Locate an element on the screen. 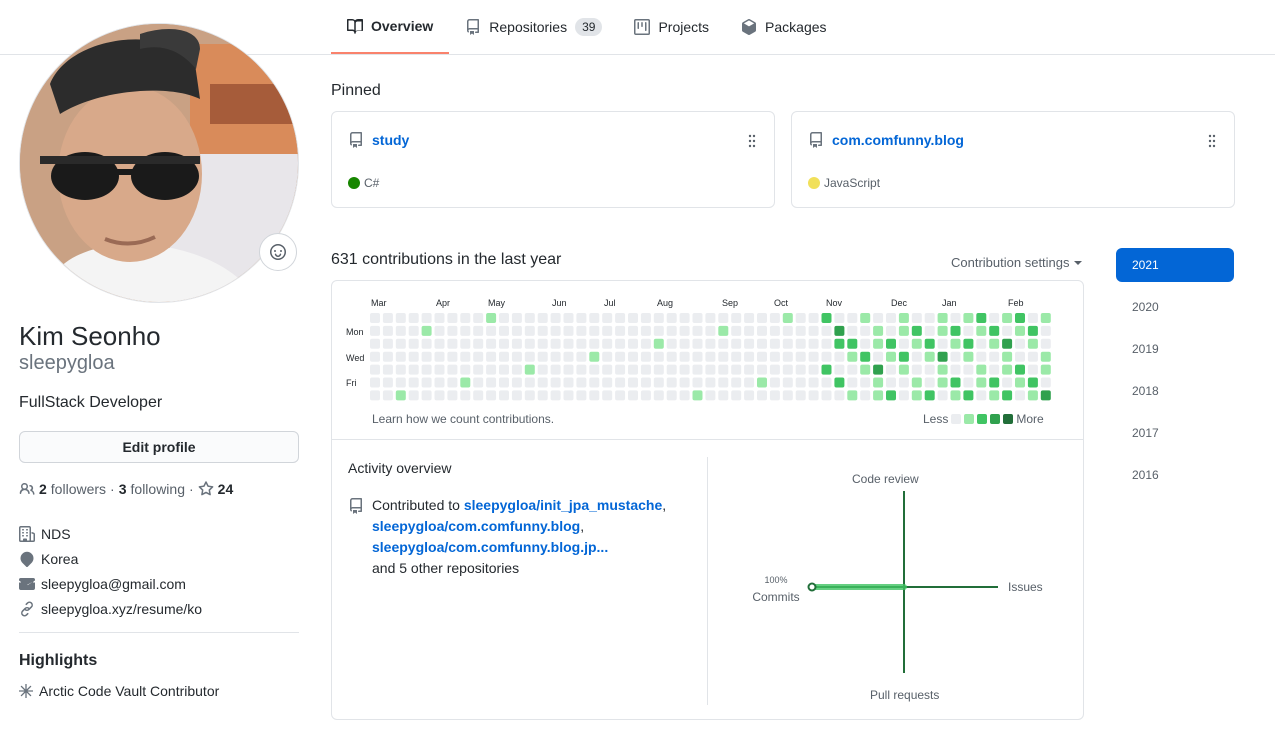 The image size is (1275, 736). drag-grip-icon is located at coordinates (1212, 141).